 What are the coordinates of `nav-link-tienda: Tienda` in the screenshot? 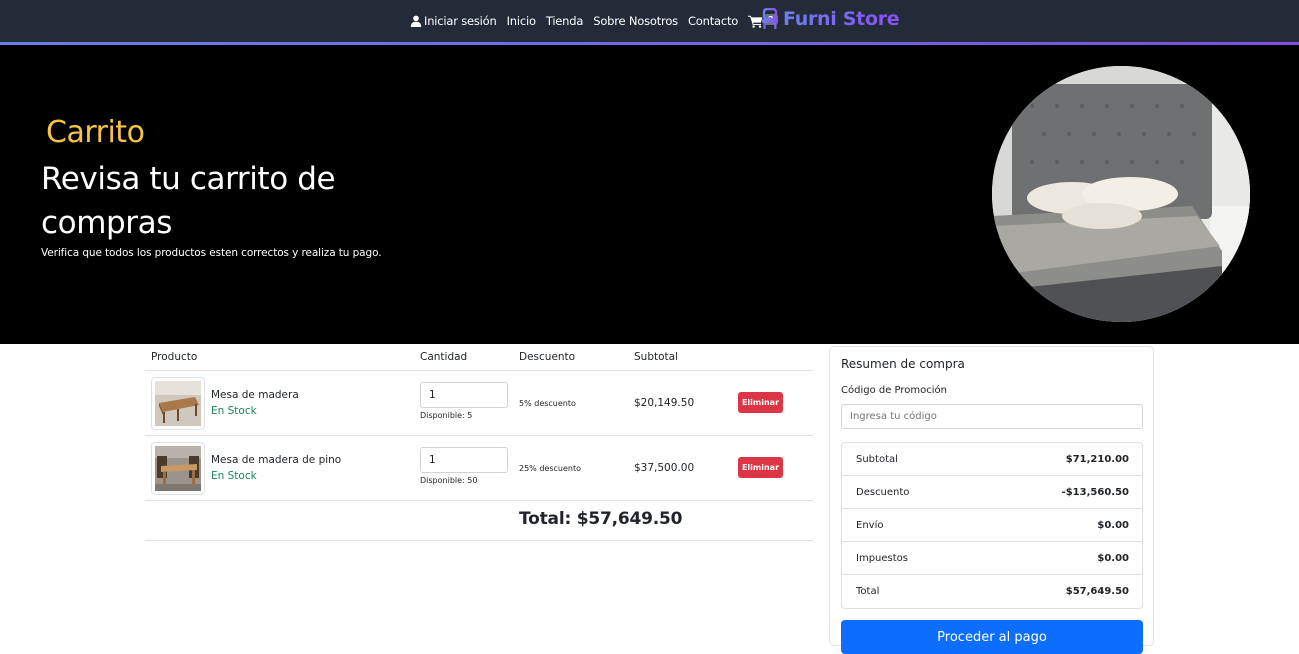 It's located at (565, 21).